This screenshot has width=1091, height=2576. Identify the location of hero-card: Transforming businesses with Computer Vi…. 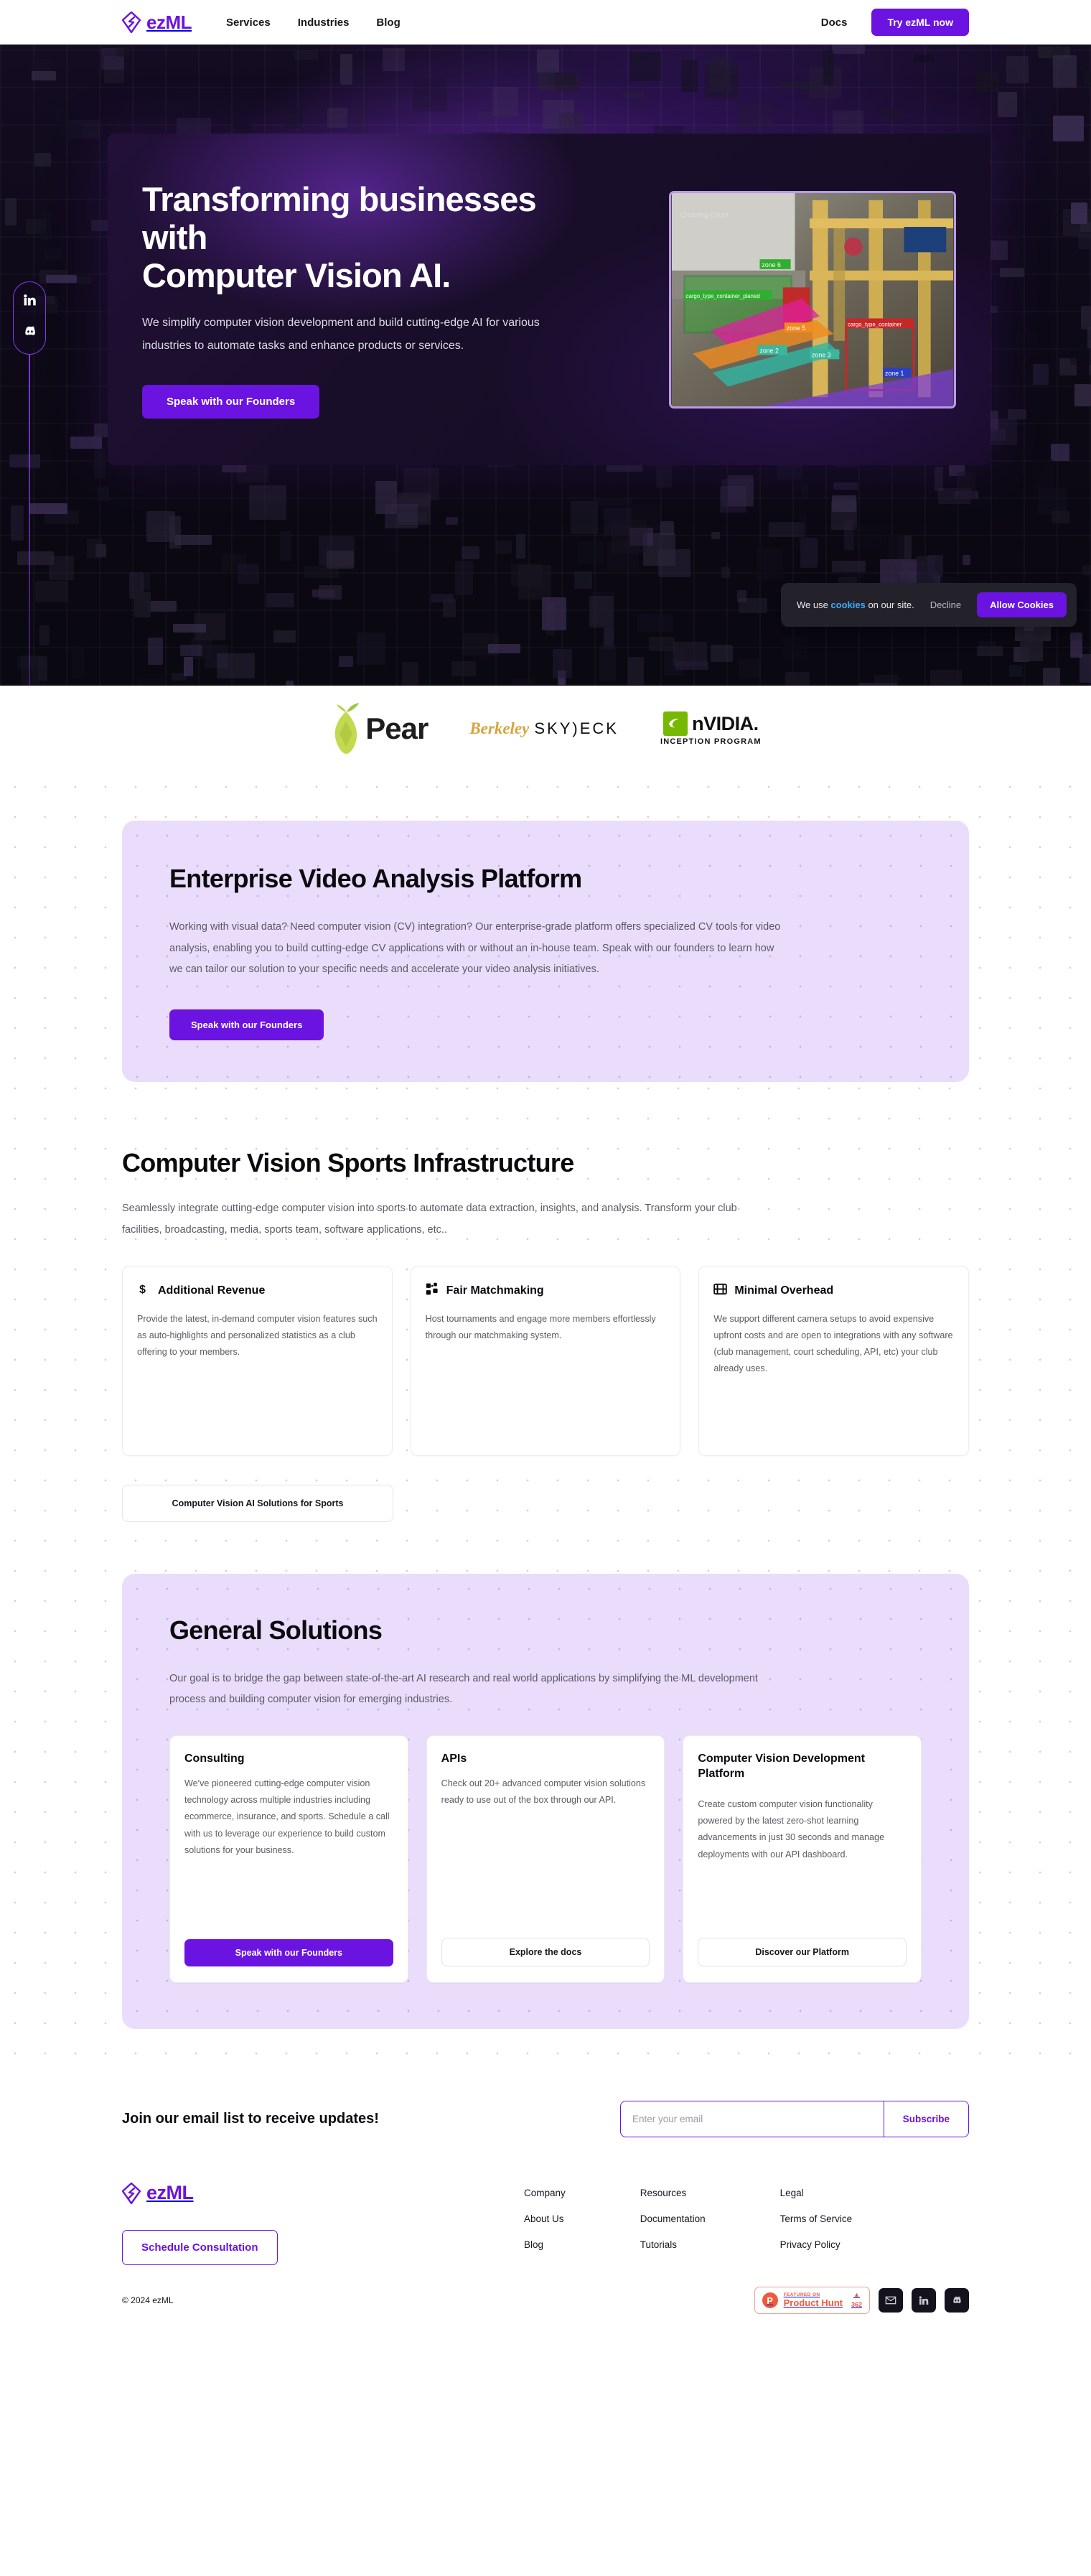
(550, 299).